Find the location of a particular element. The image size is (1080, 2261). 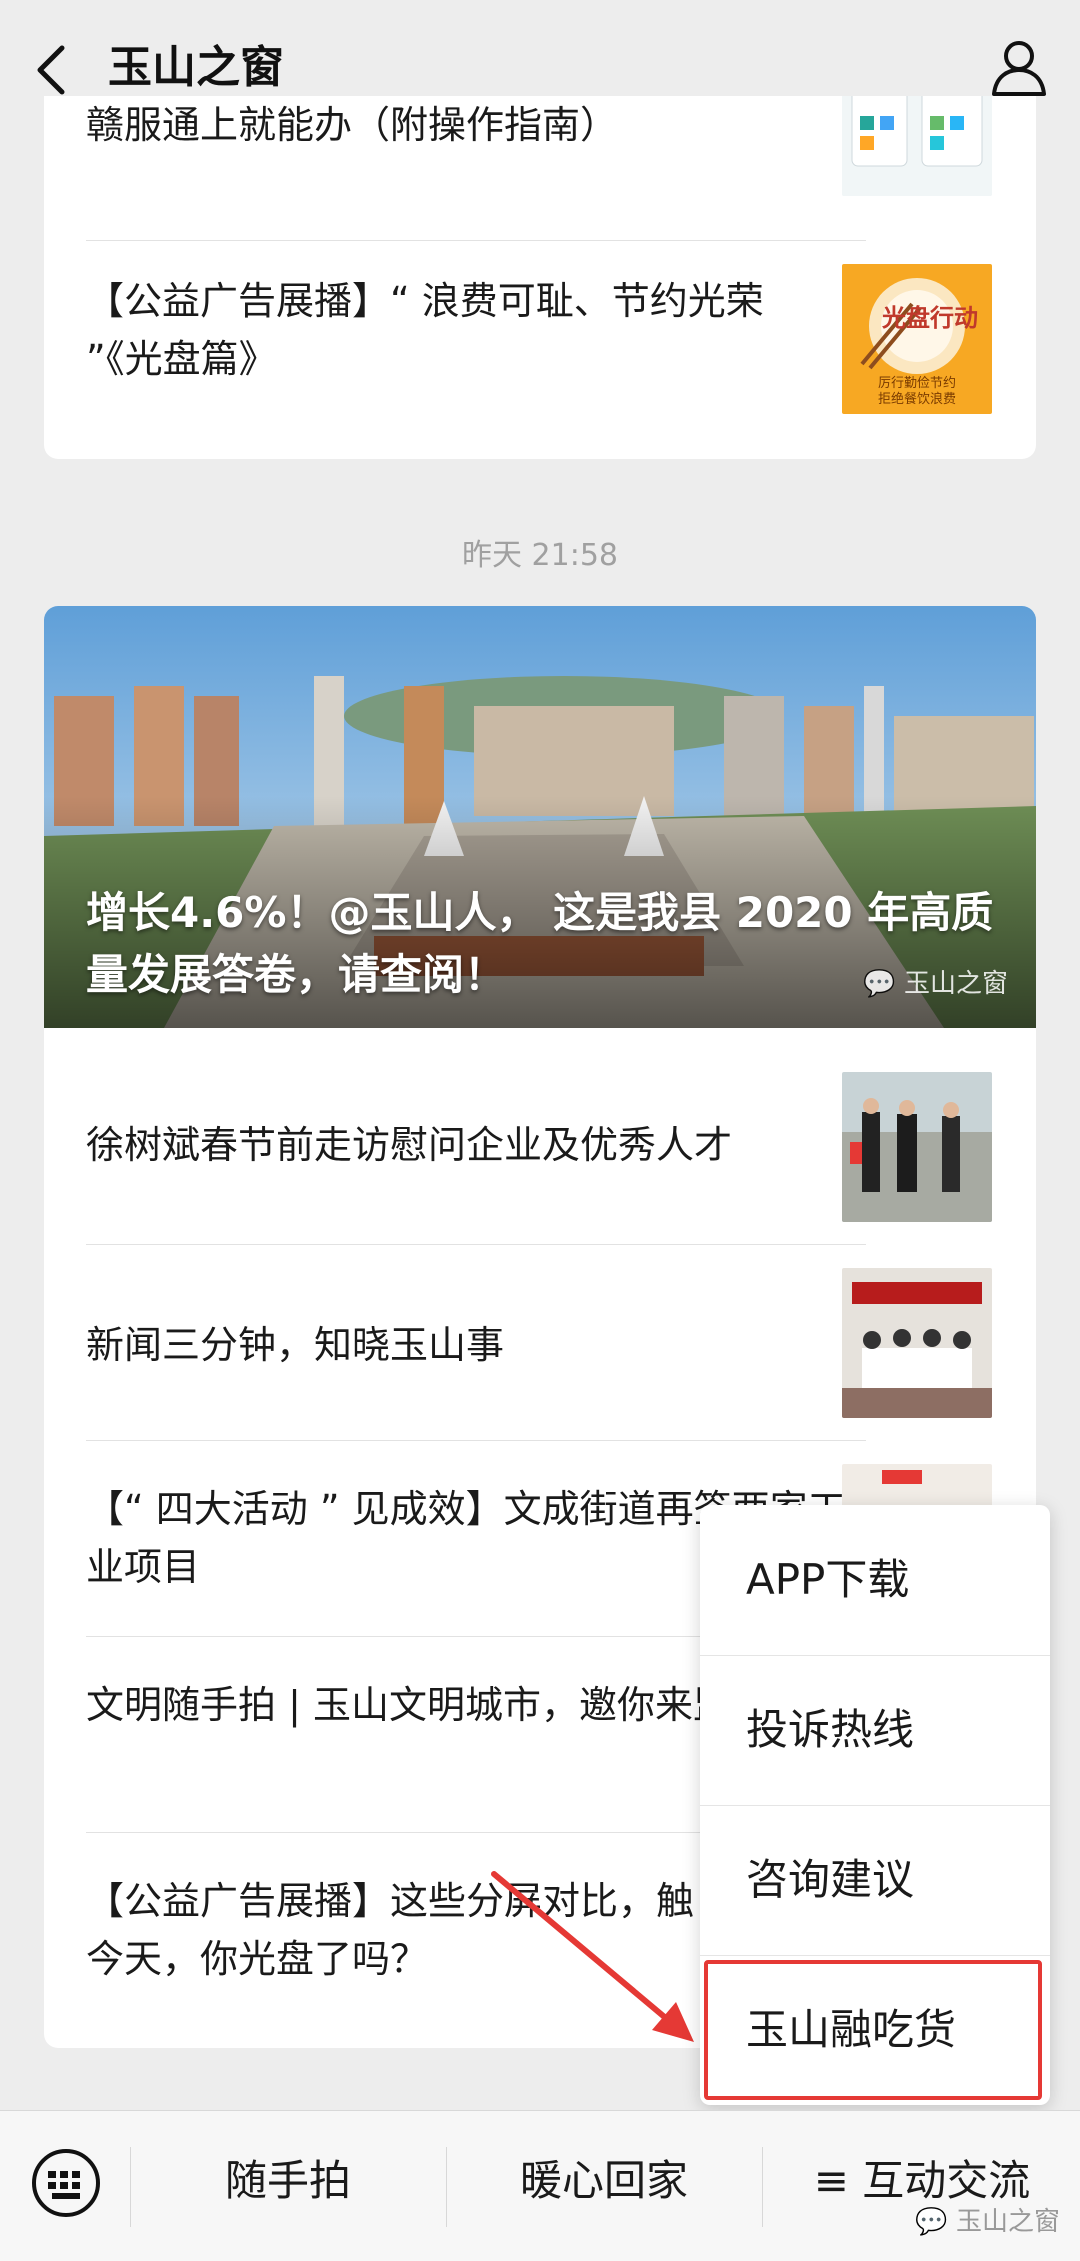

menu-item-label: 投诉热线 is located at coordinates (830, 1729).